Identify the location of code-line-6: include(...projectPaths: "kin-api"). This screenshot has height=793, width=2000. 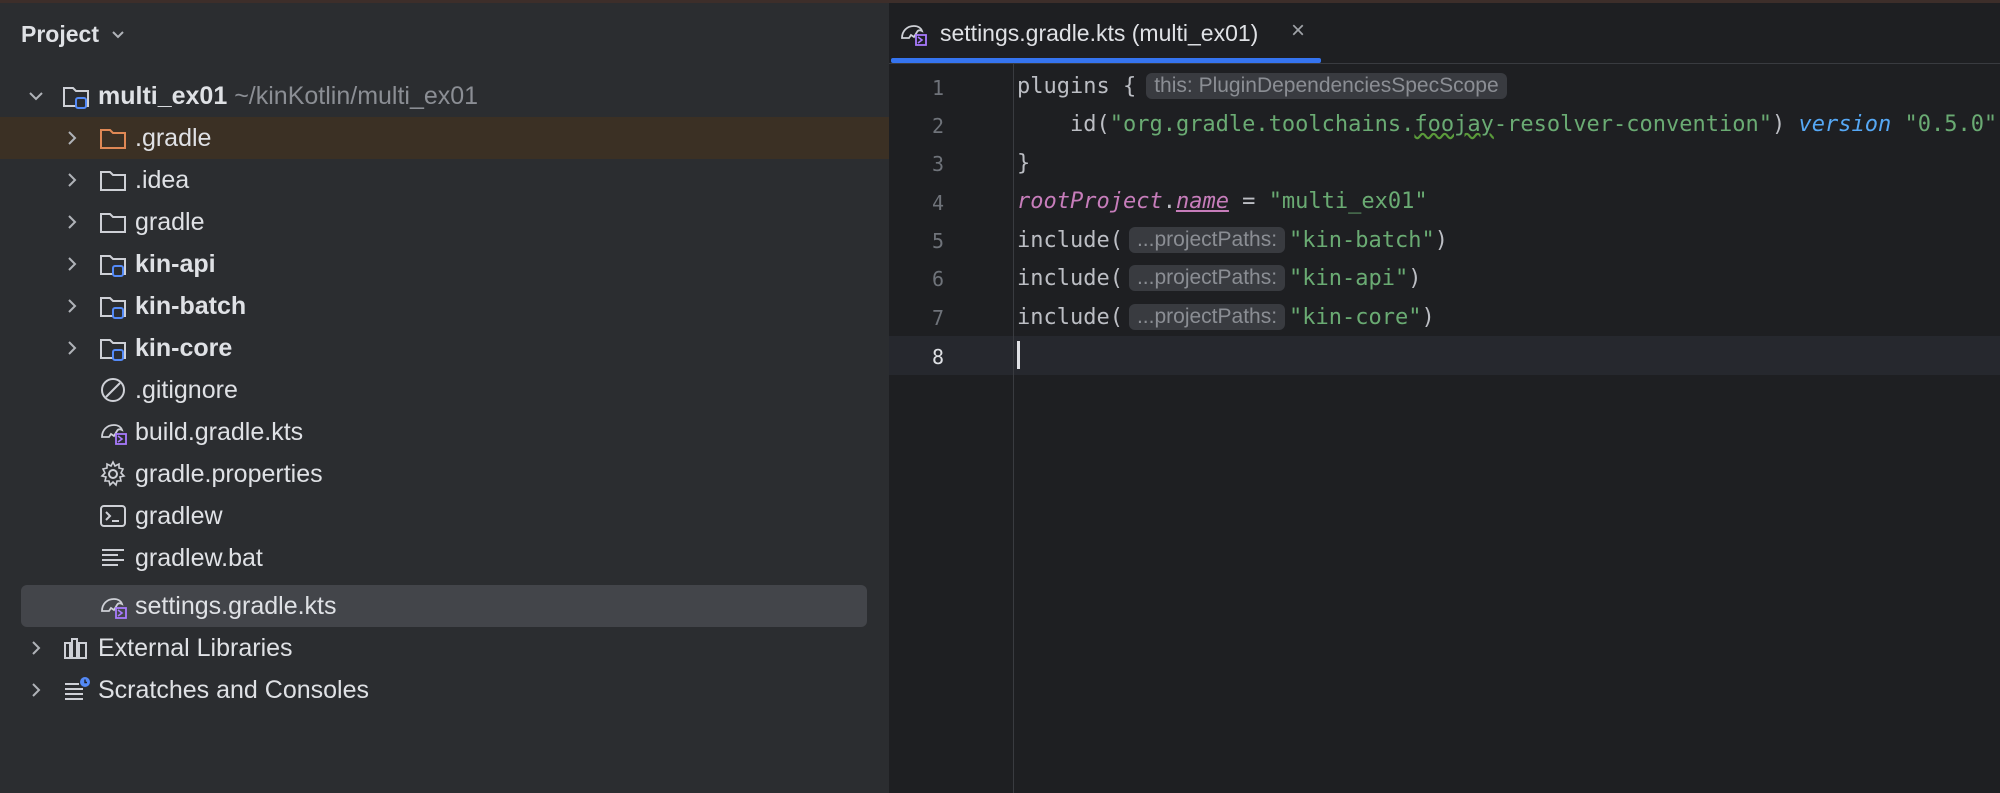
(1219, 278).